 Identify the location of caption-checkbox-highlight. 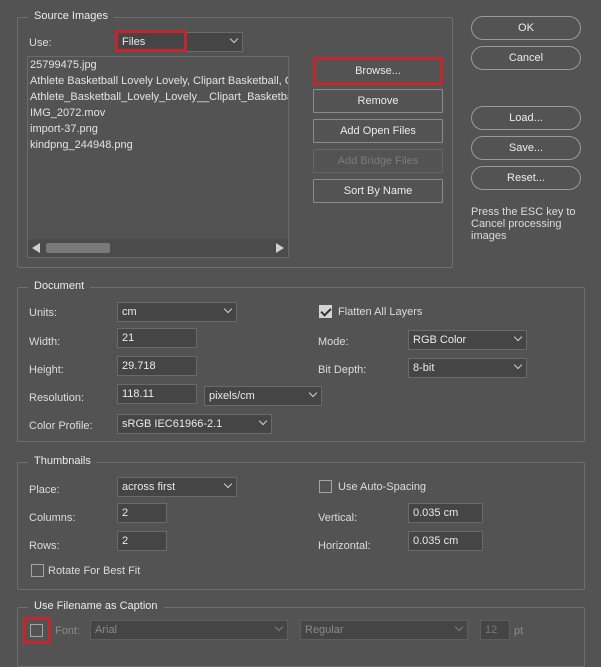
(37, 630).